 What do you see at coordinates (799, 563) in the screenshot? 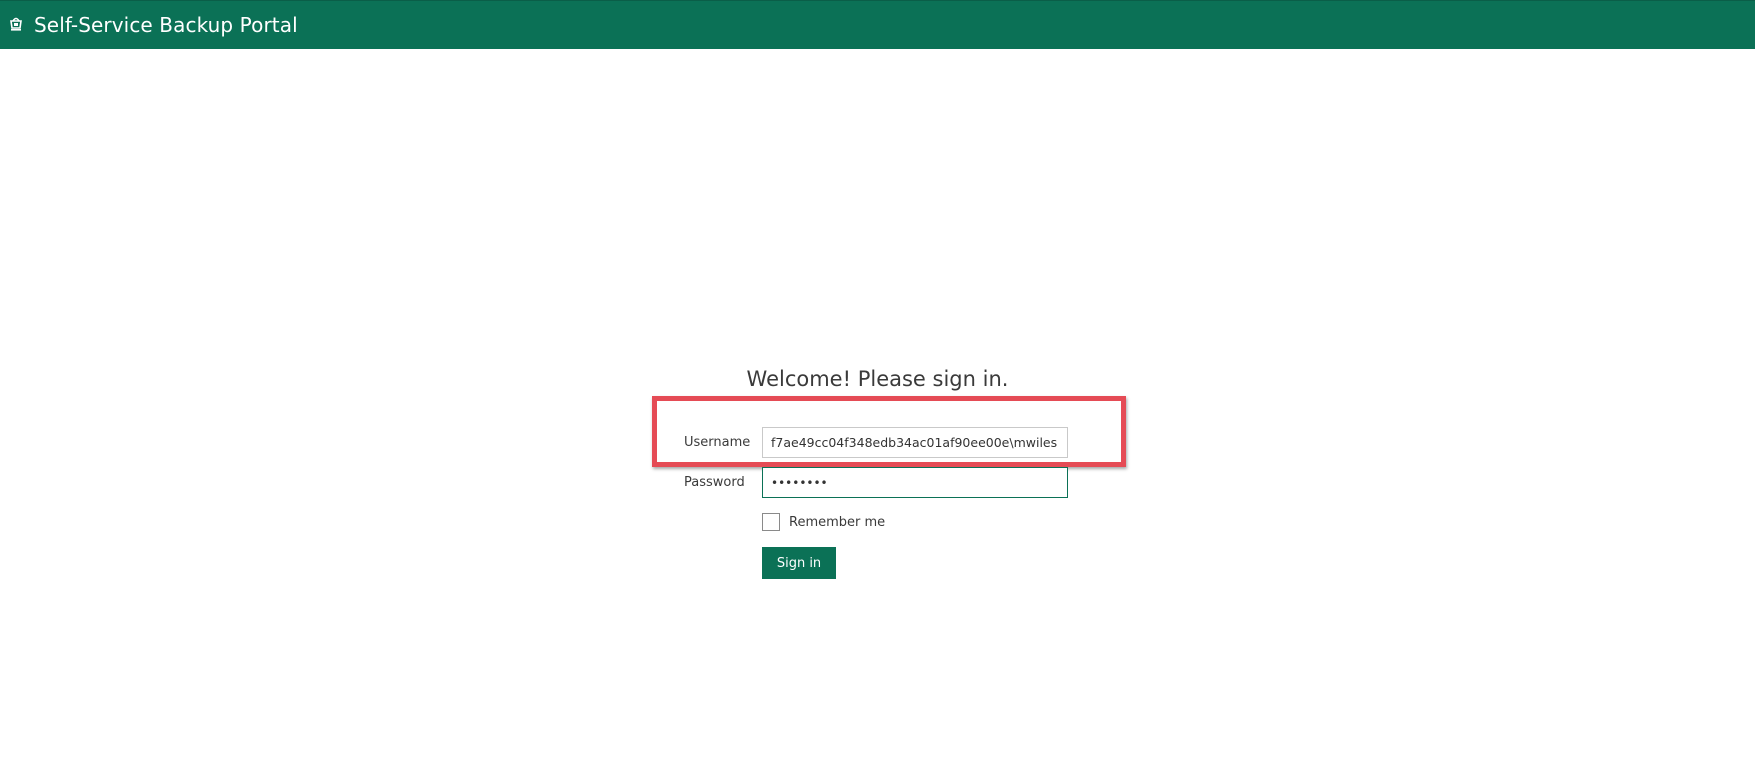
I see `sign-in-button: Sign in` at bounding box center [799, 563].